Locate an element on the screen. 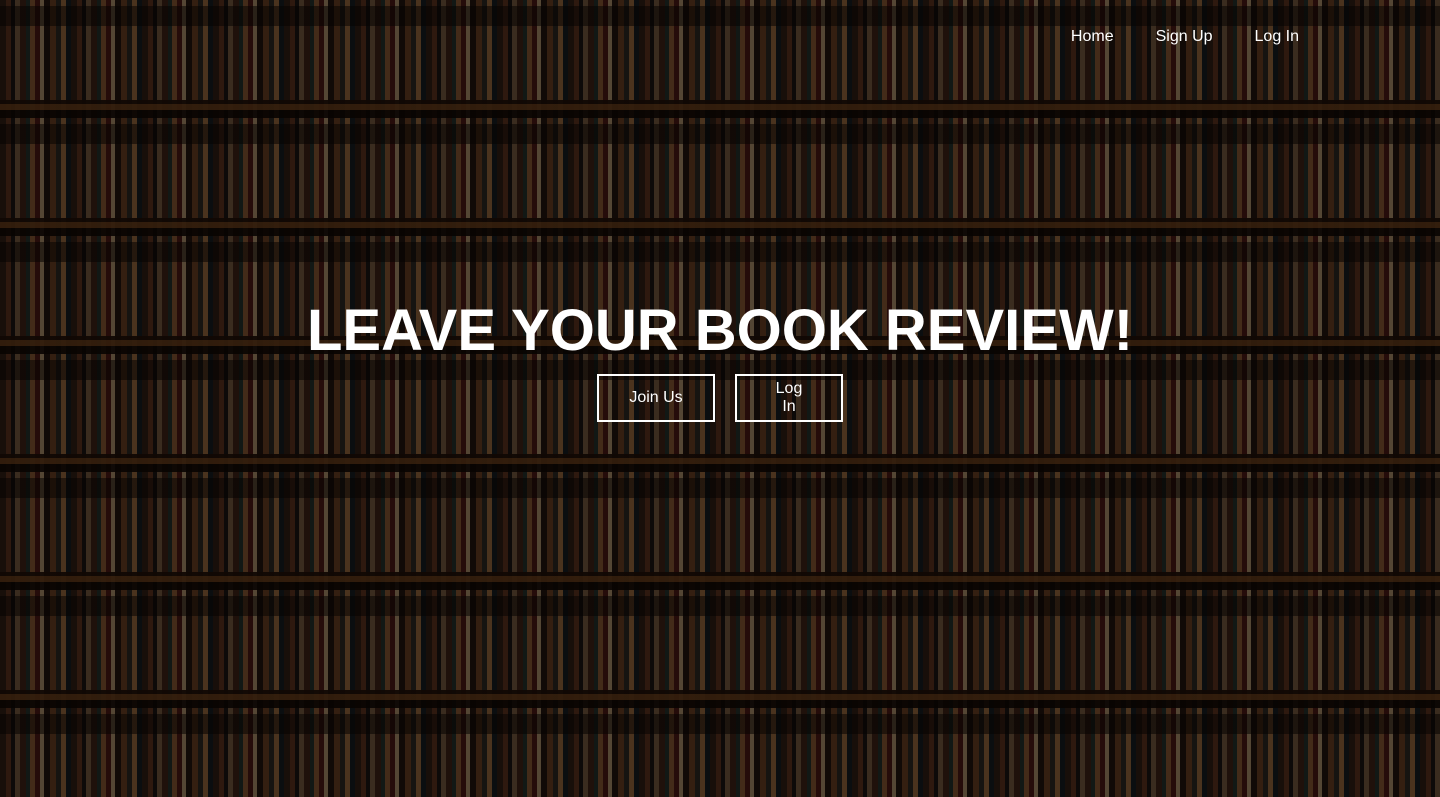 This screenshot has height=797, width=1440. nav-signup-link: Sign Up is located at coordinates (1184, 37).